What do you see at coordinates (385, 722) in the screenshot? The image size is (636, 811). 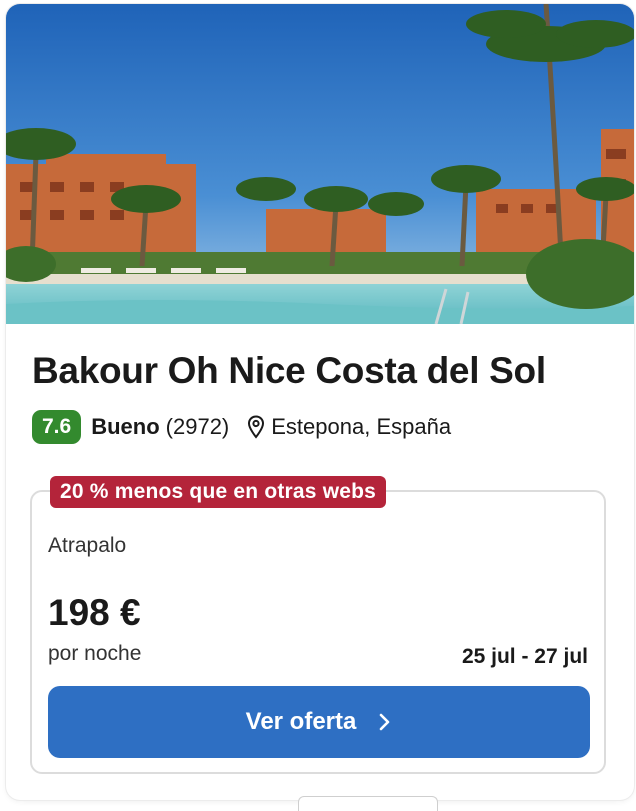 I see `chevron-right-icon` at bounding box center [385, 722].